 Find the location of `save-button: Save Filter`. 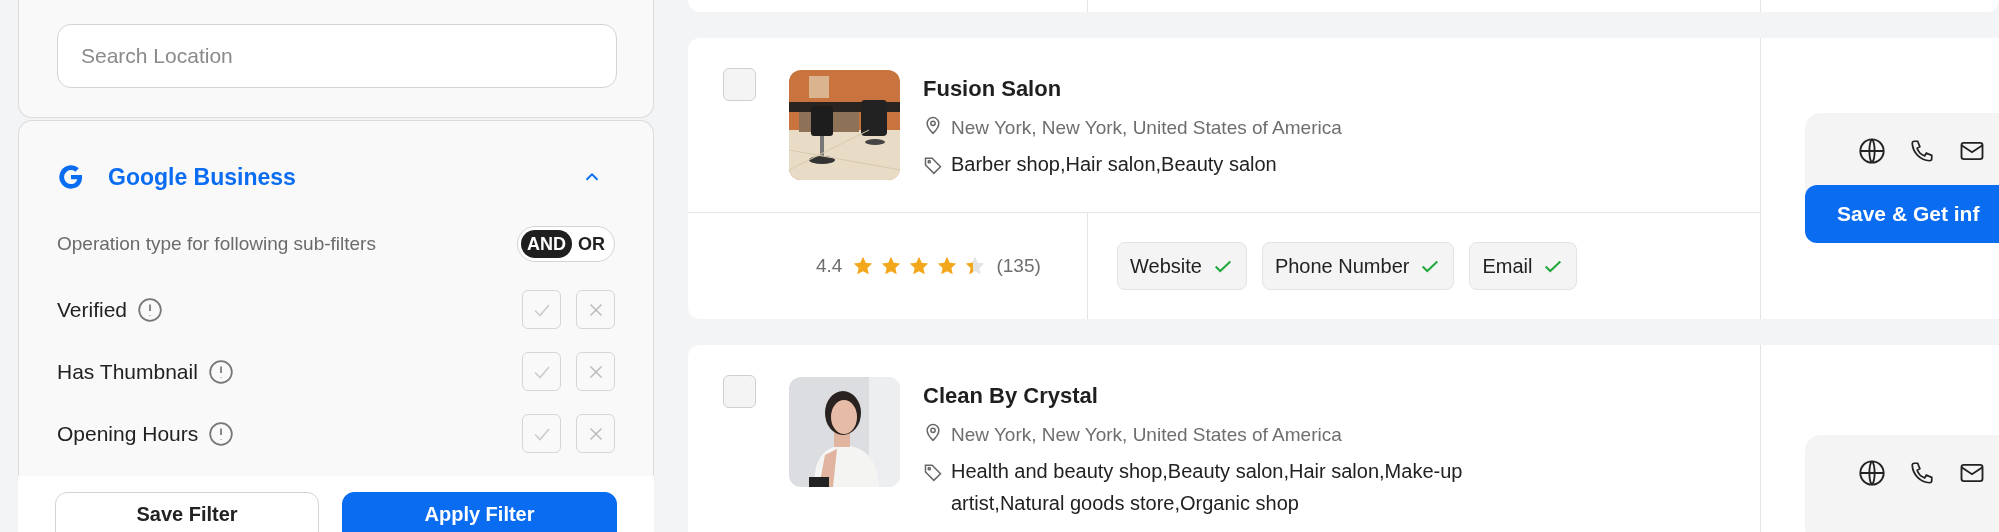

save-button: Save Filter is located at coordinates (187, 512).